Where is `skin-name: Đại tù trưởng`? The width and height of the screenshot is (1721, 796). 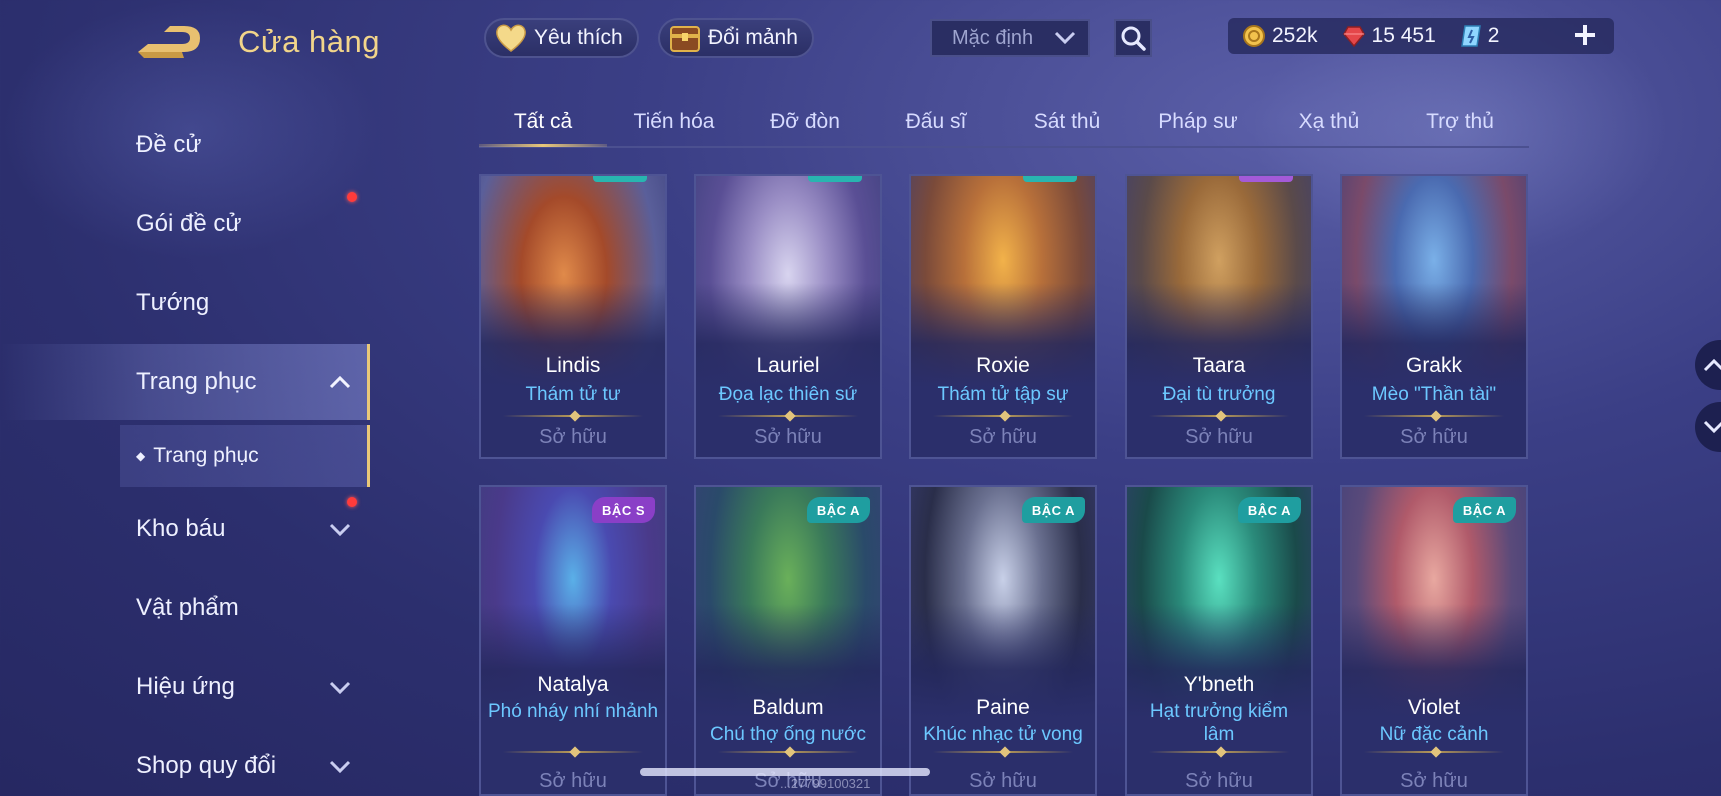
skin-name: Đại tù trưởng is located at coordinates (1219, 394).